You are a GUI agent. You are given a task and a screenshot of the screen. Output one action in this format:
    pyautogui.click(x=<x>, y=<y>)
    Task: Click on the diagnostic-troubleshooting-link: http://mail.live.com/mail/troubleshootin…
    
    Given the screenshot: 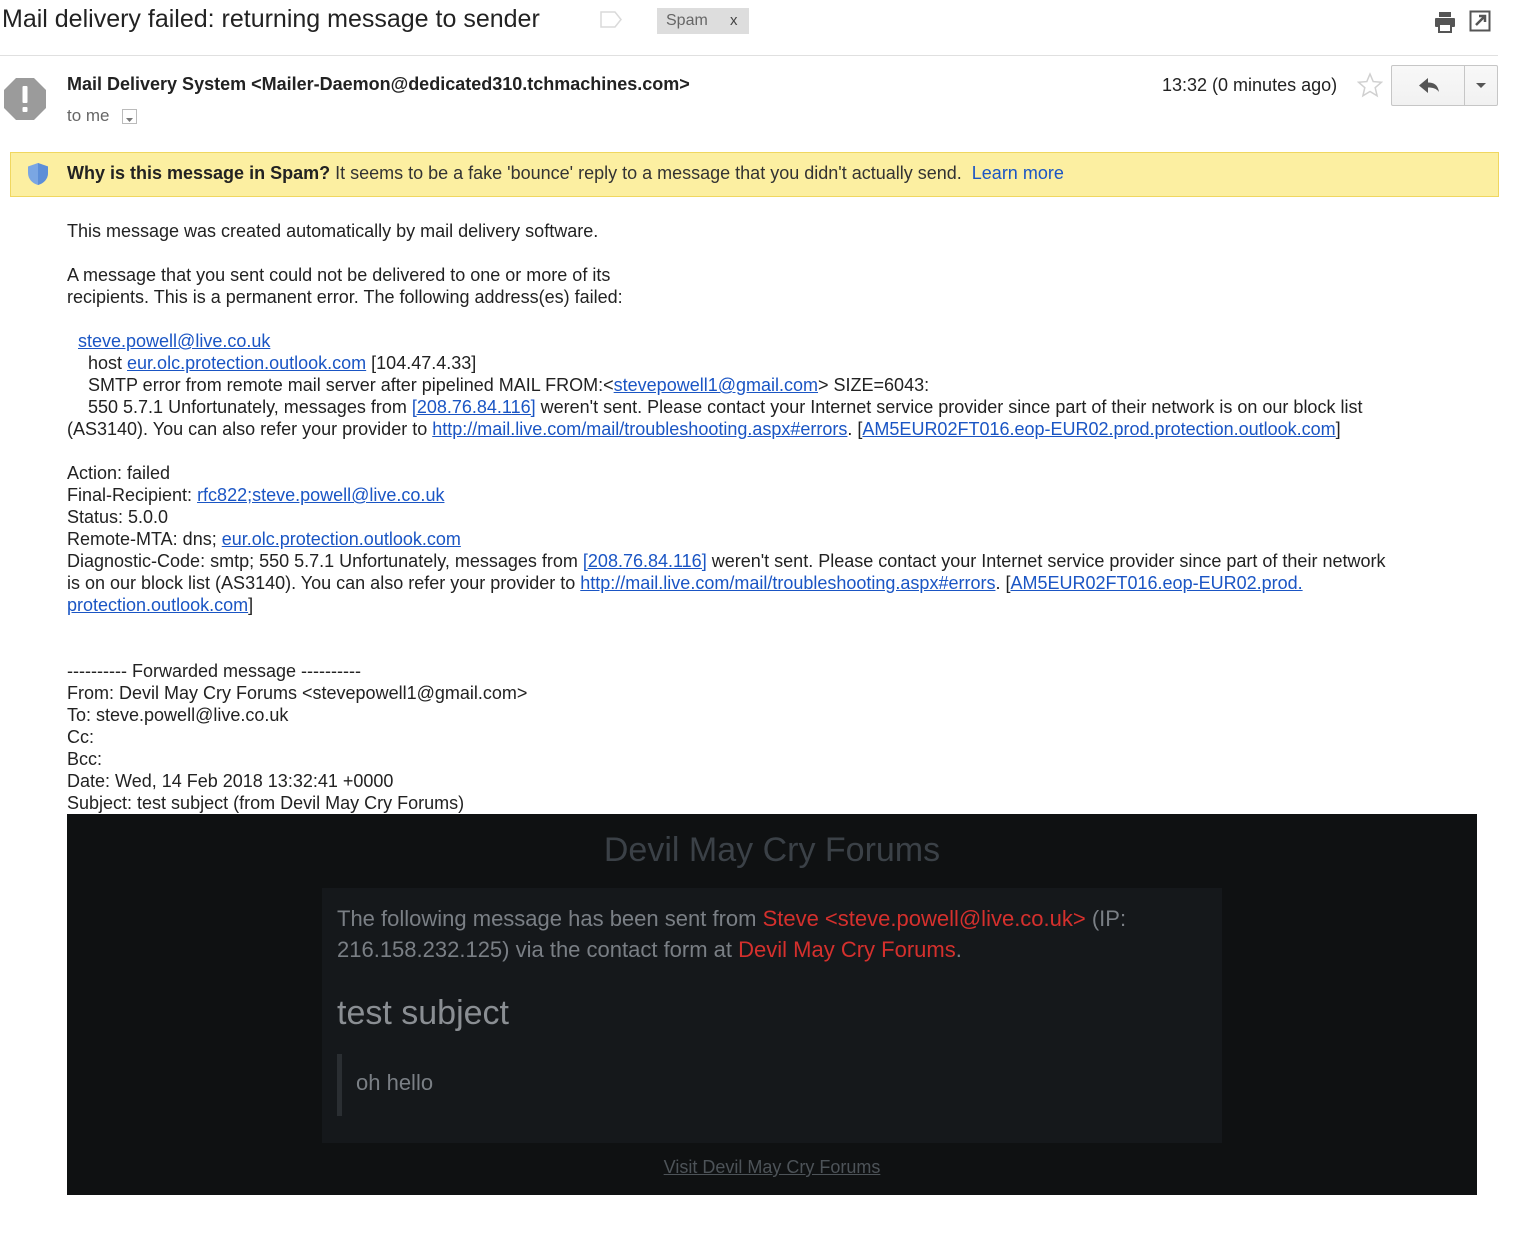 What is the action you would take?
    pyautogui.click(x=787, y=583)
    